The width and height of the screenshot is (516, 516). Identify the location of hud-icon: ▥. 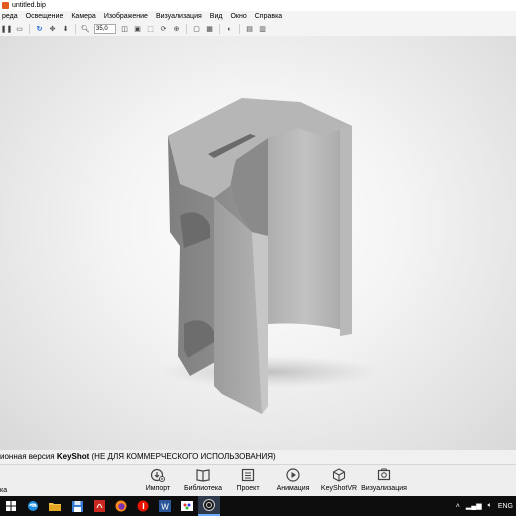
(262, 29).